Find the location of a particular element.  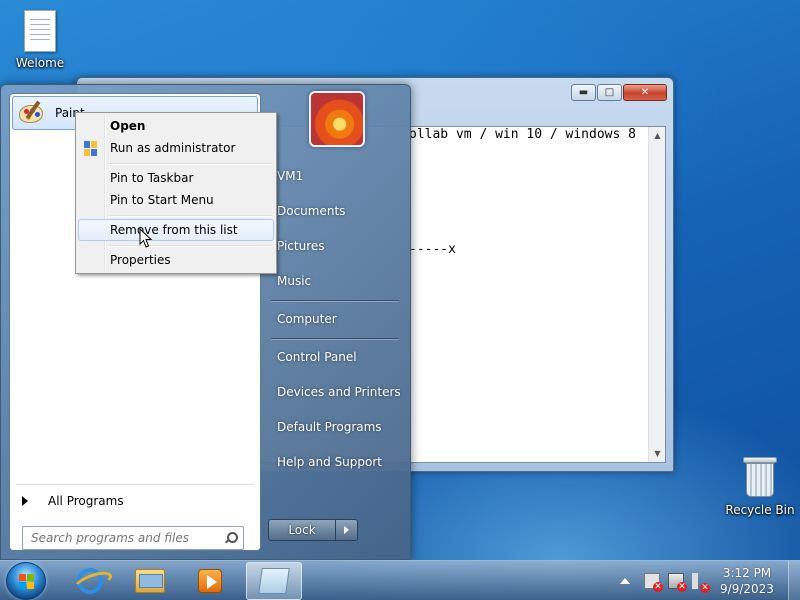

media-player-icon is located at coordinates (210, 581).